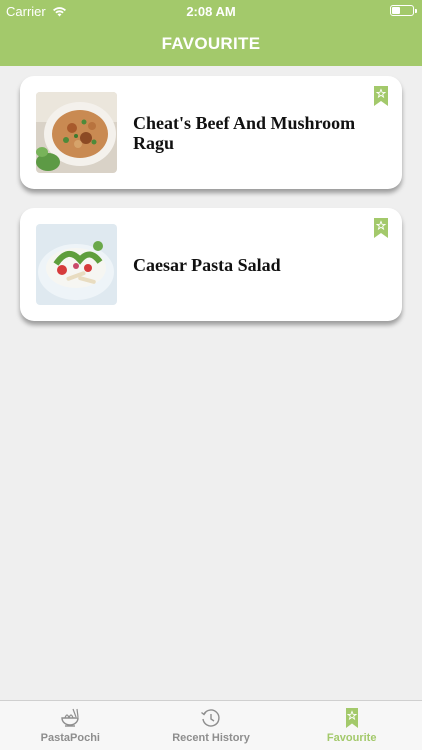 The height and width of the screenshot is (750, 422). Describe the element at coordinates (244, 132) in the screenshot. I see `recipe-name: Cheat's Beef And Mushroom Ragu` at that location.